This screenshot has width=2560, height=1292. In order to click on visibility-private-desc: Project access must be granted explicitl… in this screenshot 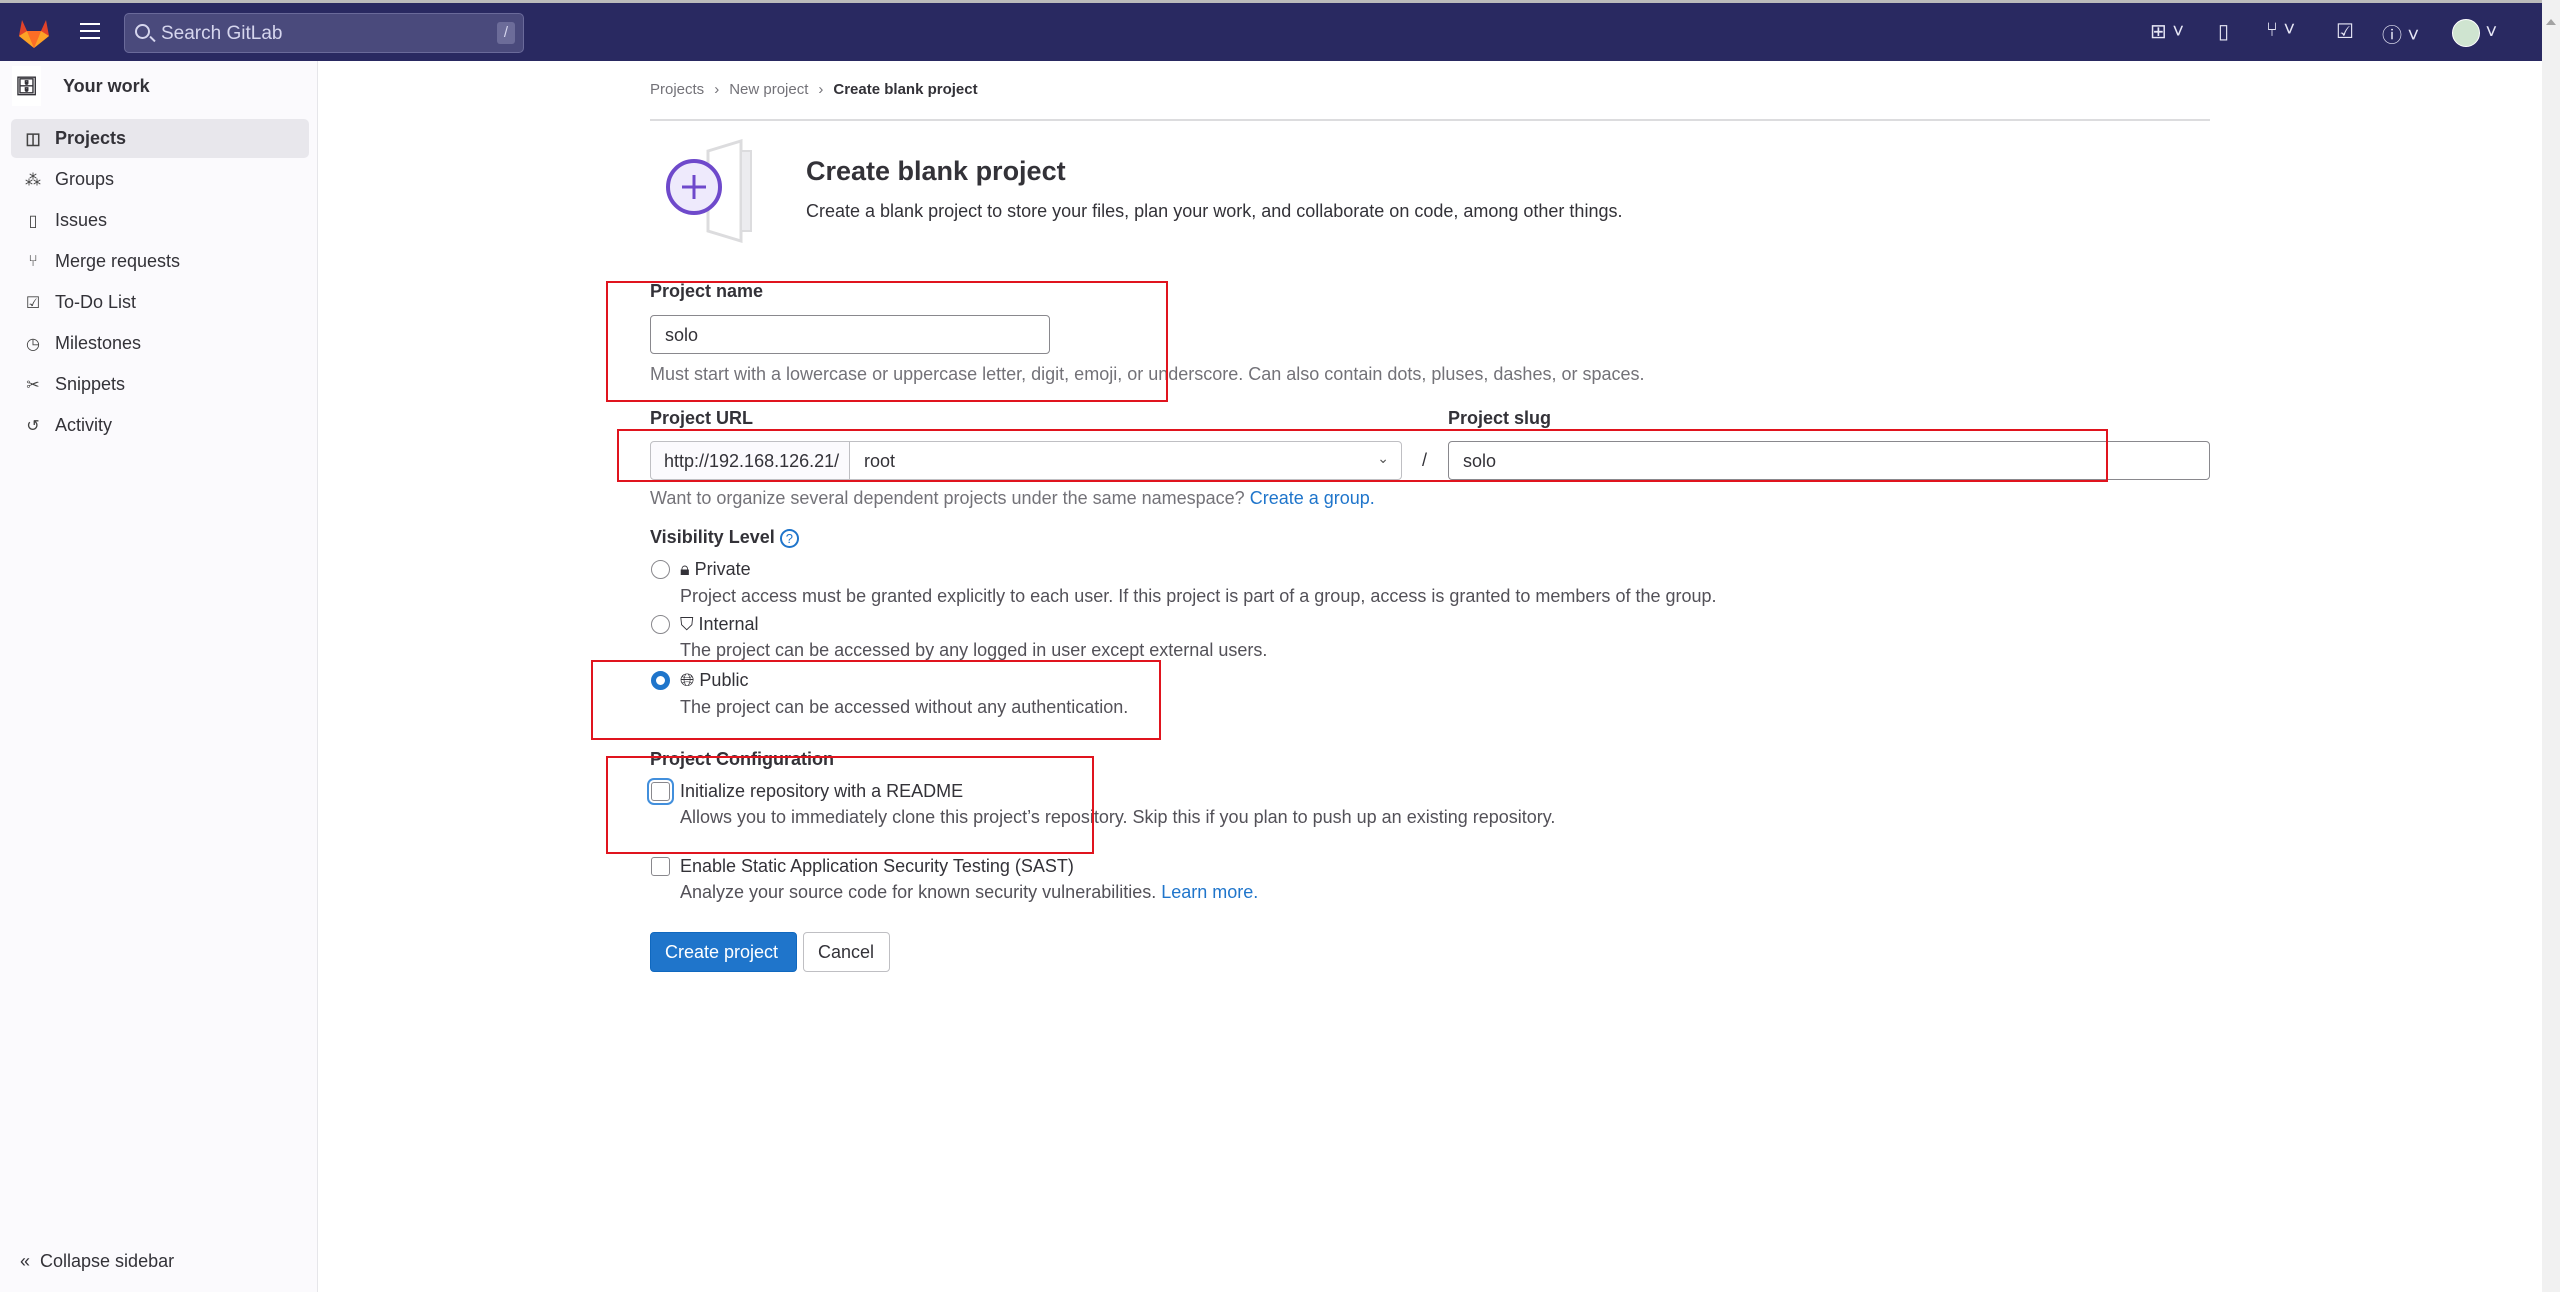, I will do `click(1198, 596)`.